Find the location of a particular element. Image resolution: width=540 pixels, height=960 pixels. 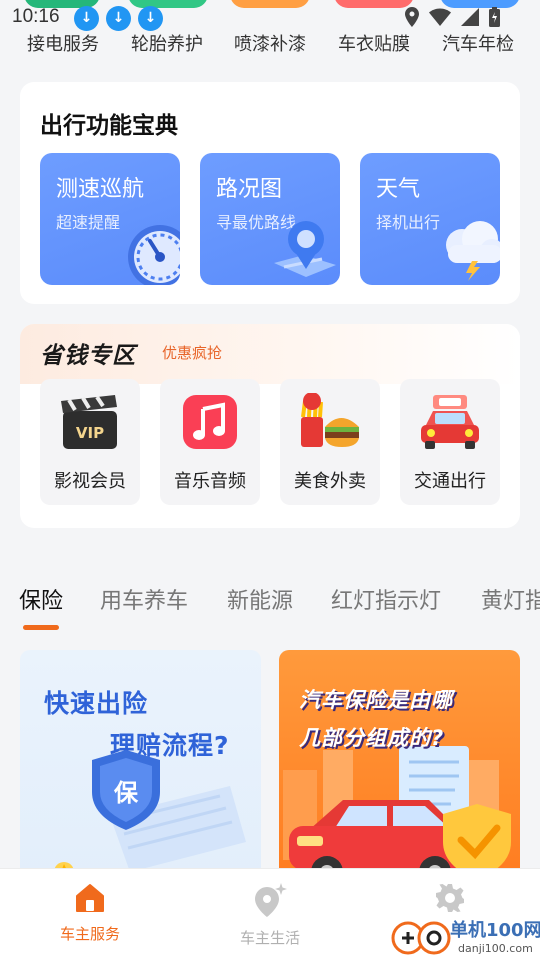

save-item-transport: 交通出行 is located at coordinates (450, 442).